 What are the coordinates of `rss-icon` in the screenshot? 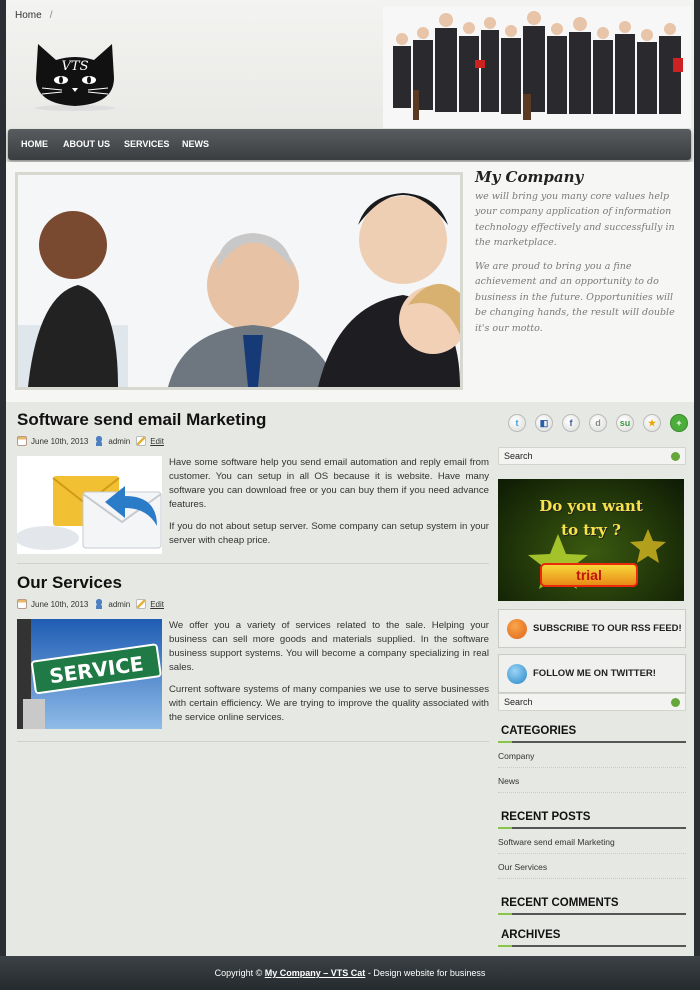 It's located at (517, 629).